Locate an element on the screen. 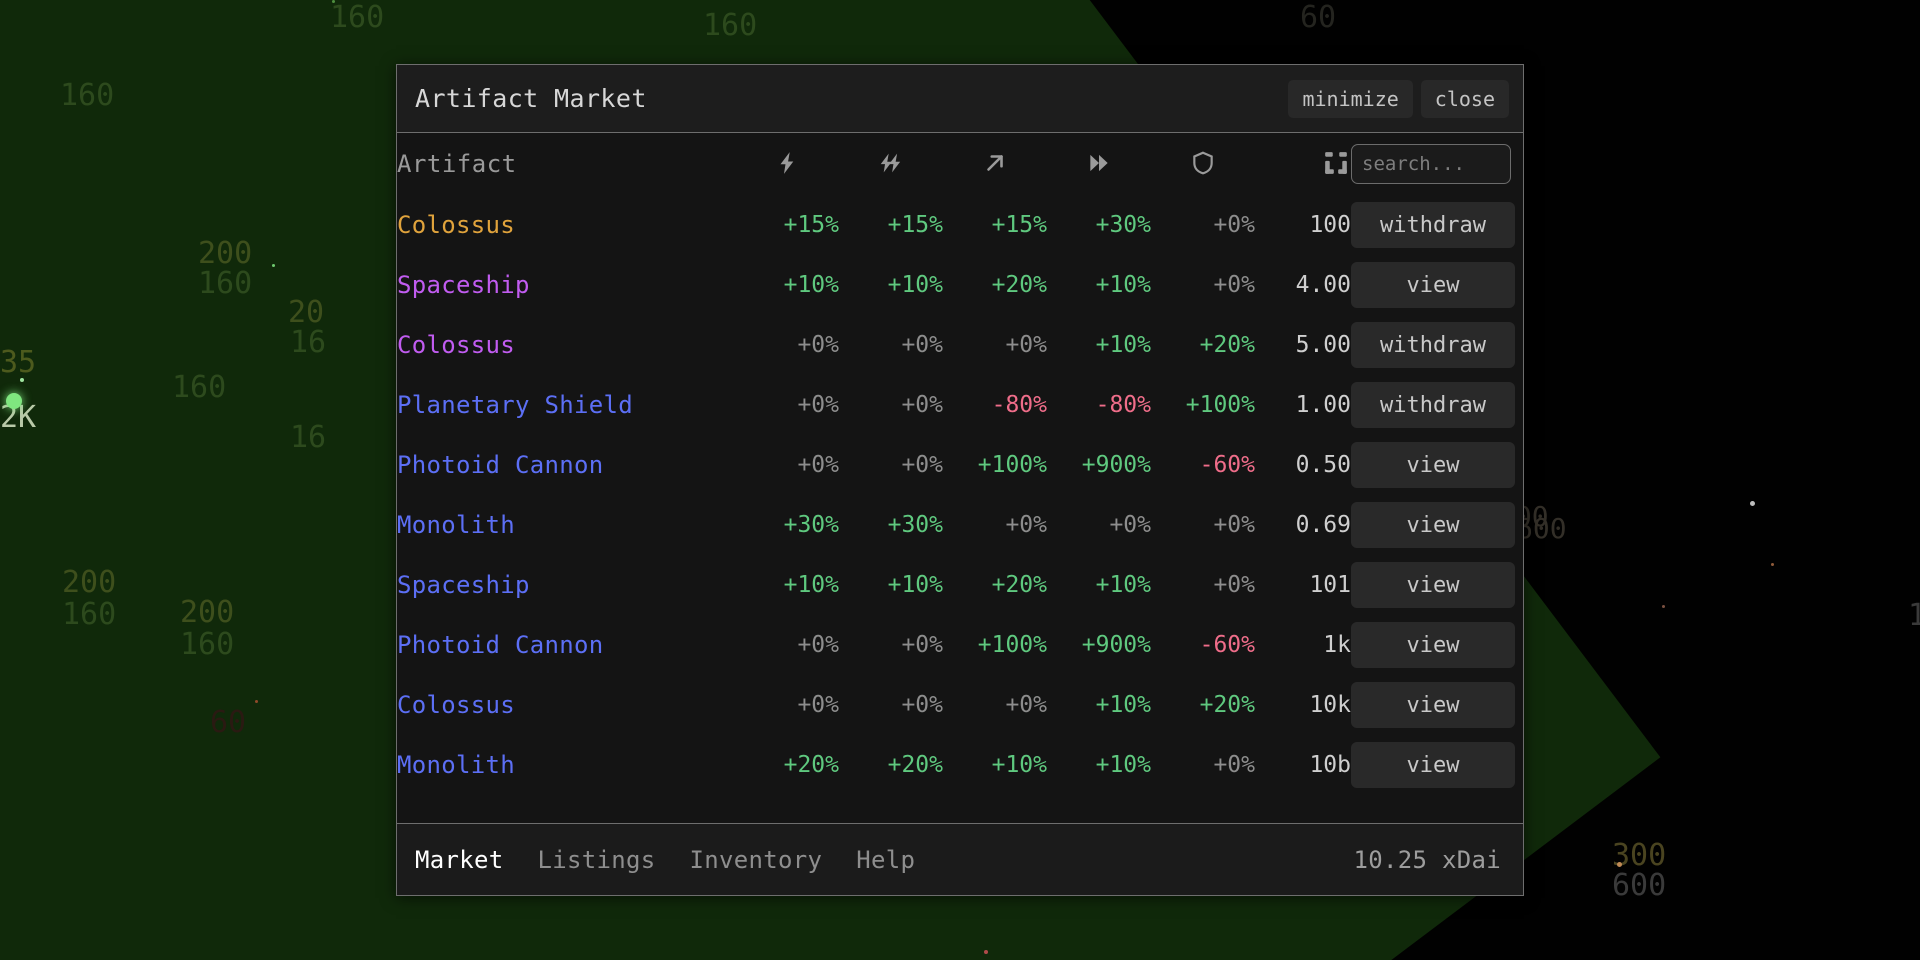 The width and height of the screenshot is (1920, 960). column-header-artifact: Artifact is located at coordinates (457, 164).